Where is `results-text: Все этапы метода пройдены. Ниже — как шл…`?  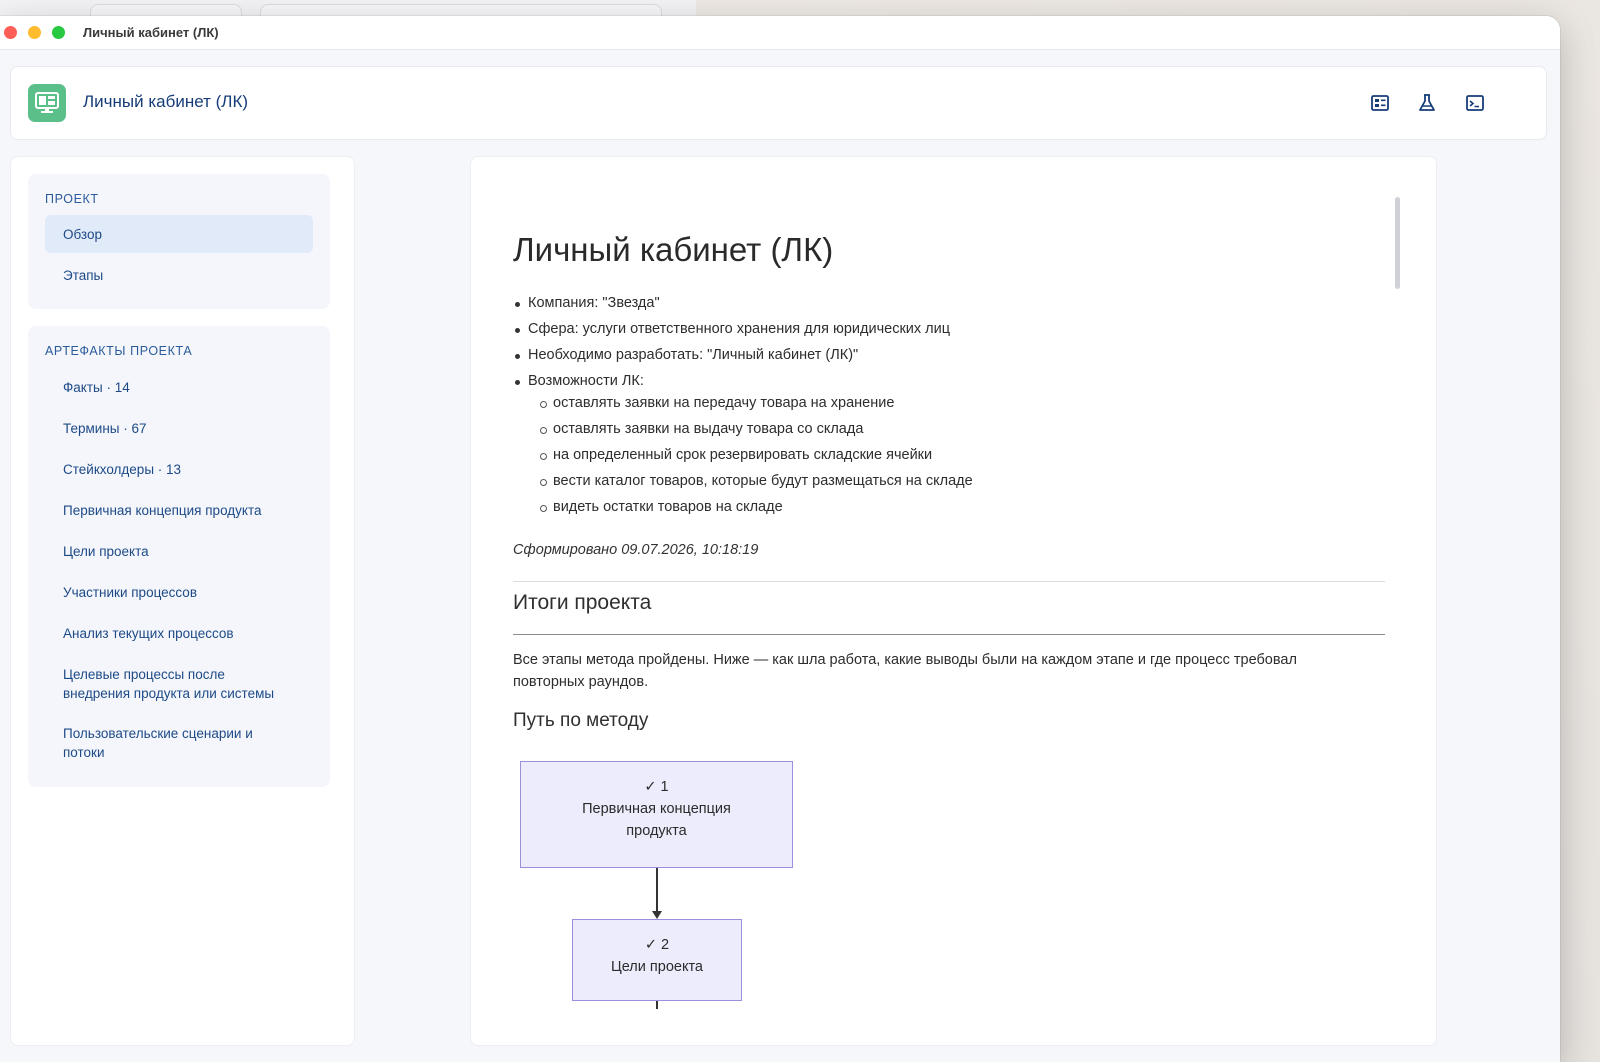 results-text: Все этапы метода пройдены. Ниже — как шл… is located at coordinates (905, 671).